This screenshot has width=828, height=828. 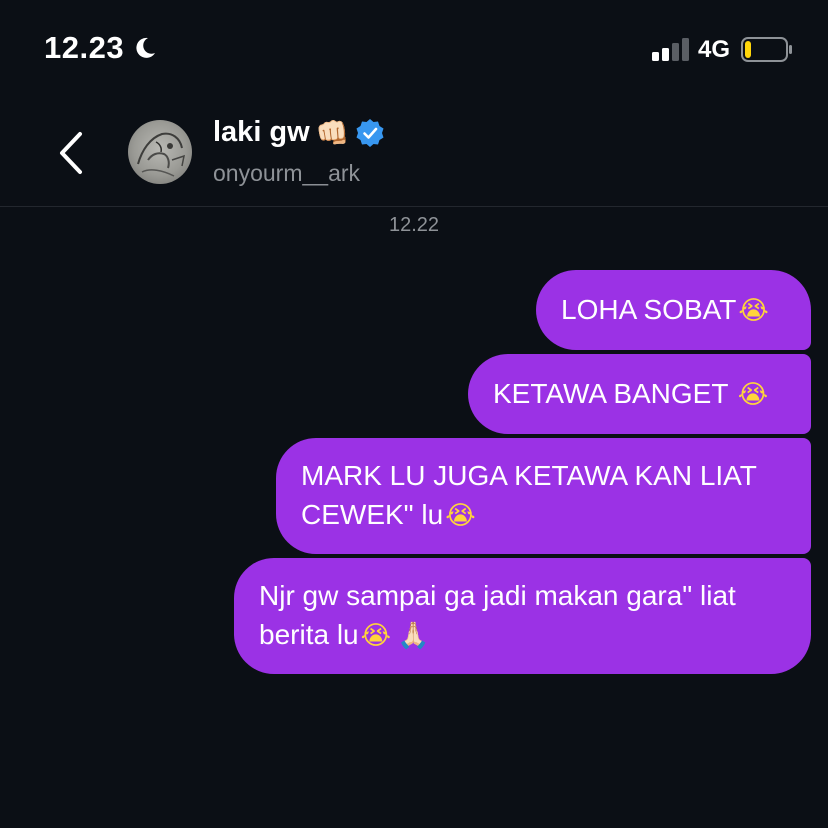 What do you see at coordinates (332, 133) in the screenshot?
I see `fist-emoji-icon: 👊🏻` at bounding box center [332, 133].